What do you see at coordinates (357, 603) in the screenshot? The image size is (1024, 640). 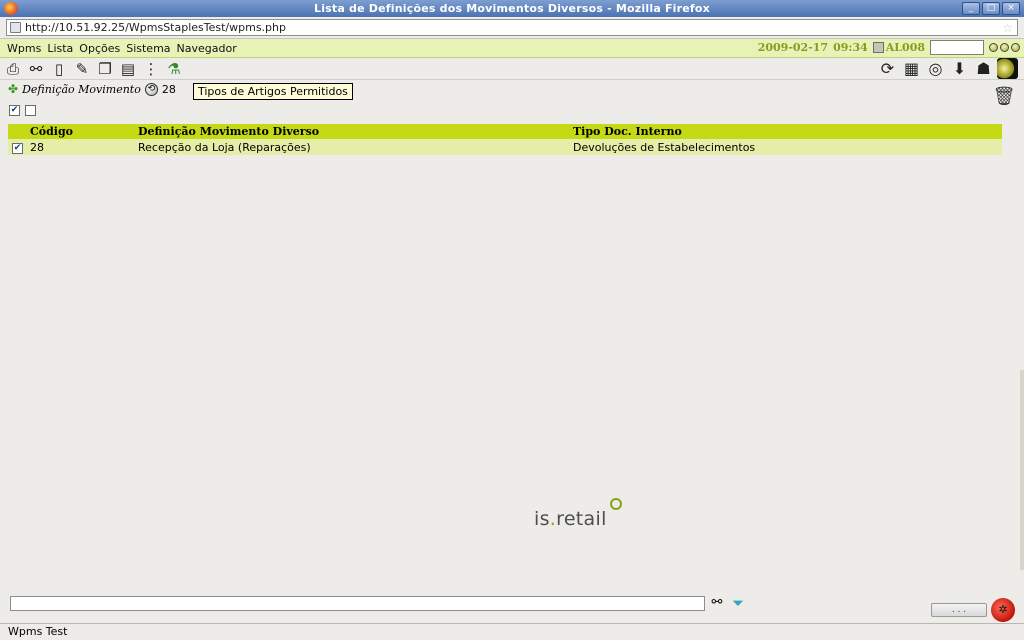 I see `filter-input` at bounding box center [357, 603].